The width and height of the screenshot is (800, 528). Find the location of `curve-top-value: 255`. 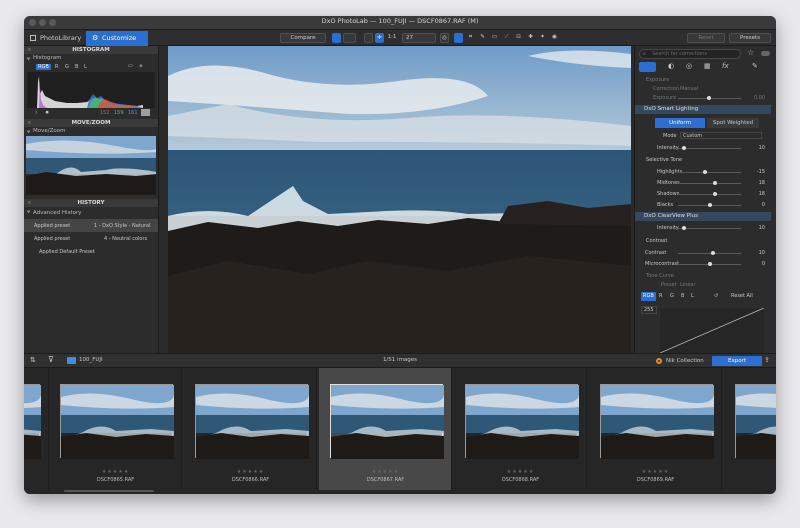

curve-top-value: 255 is located at coordinates (649, 310).